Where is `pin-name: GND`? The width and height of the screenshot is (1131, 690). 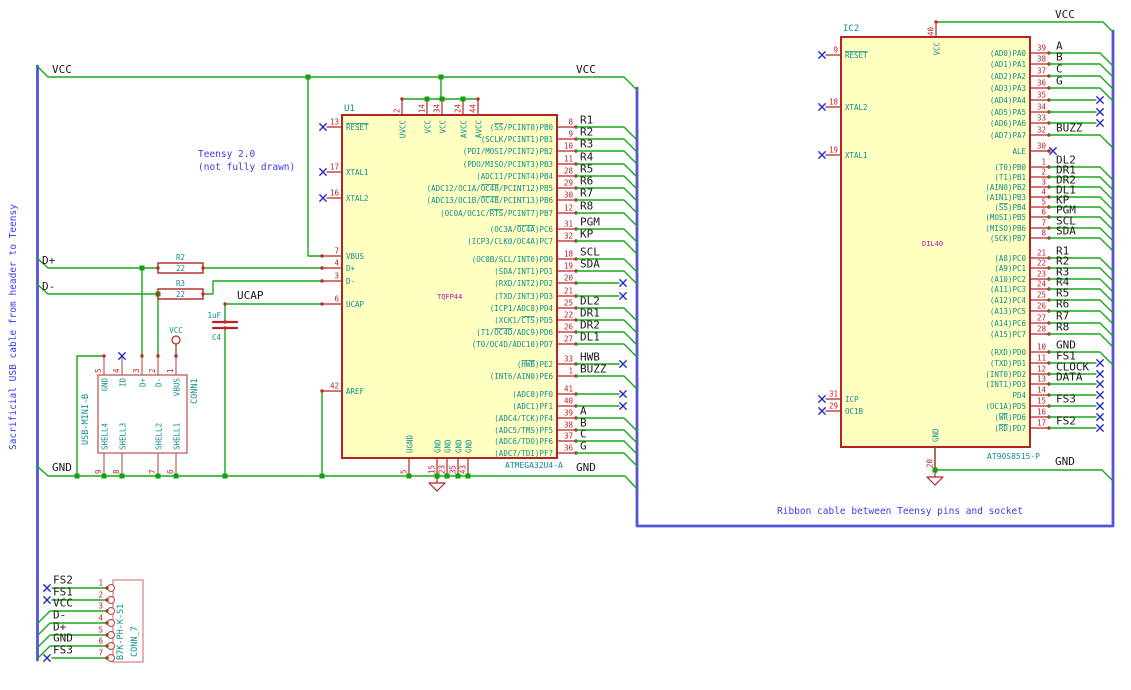 pin-name: GND is located at coordinates (438, 446).